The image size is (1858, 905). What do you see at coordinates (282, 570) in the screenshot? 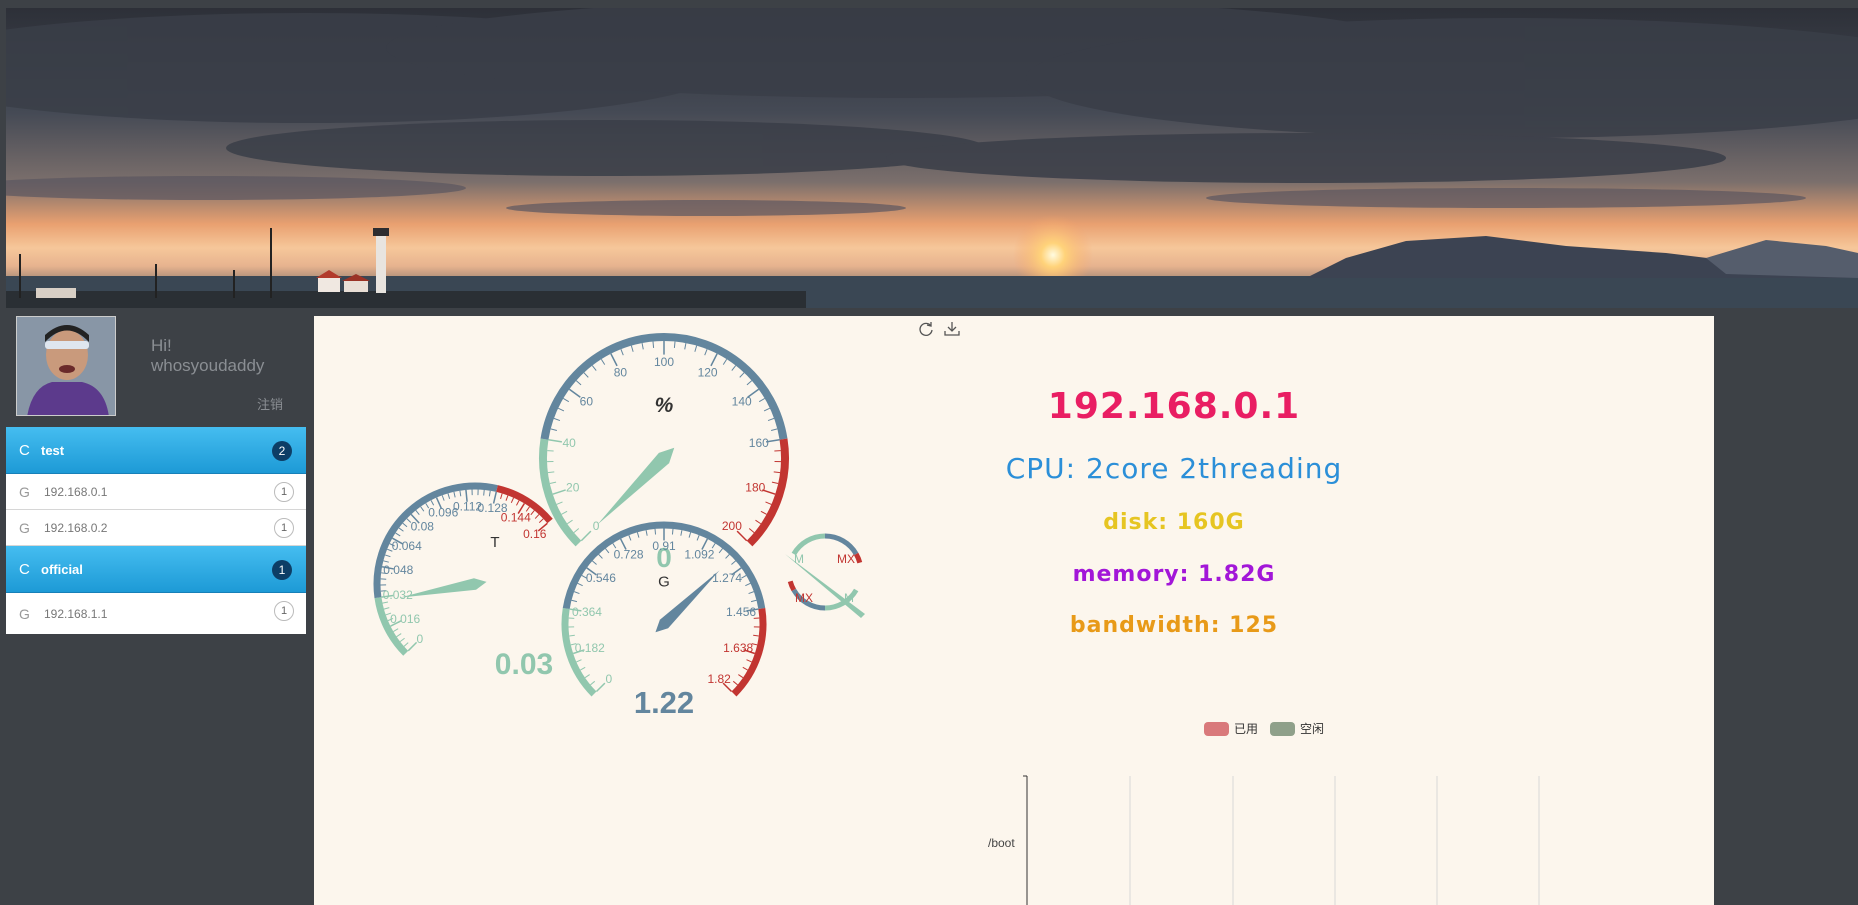
I see `group-count-badge: 1` at bounding box center [282, 570].